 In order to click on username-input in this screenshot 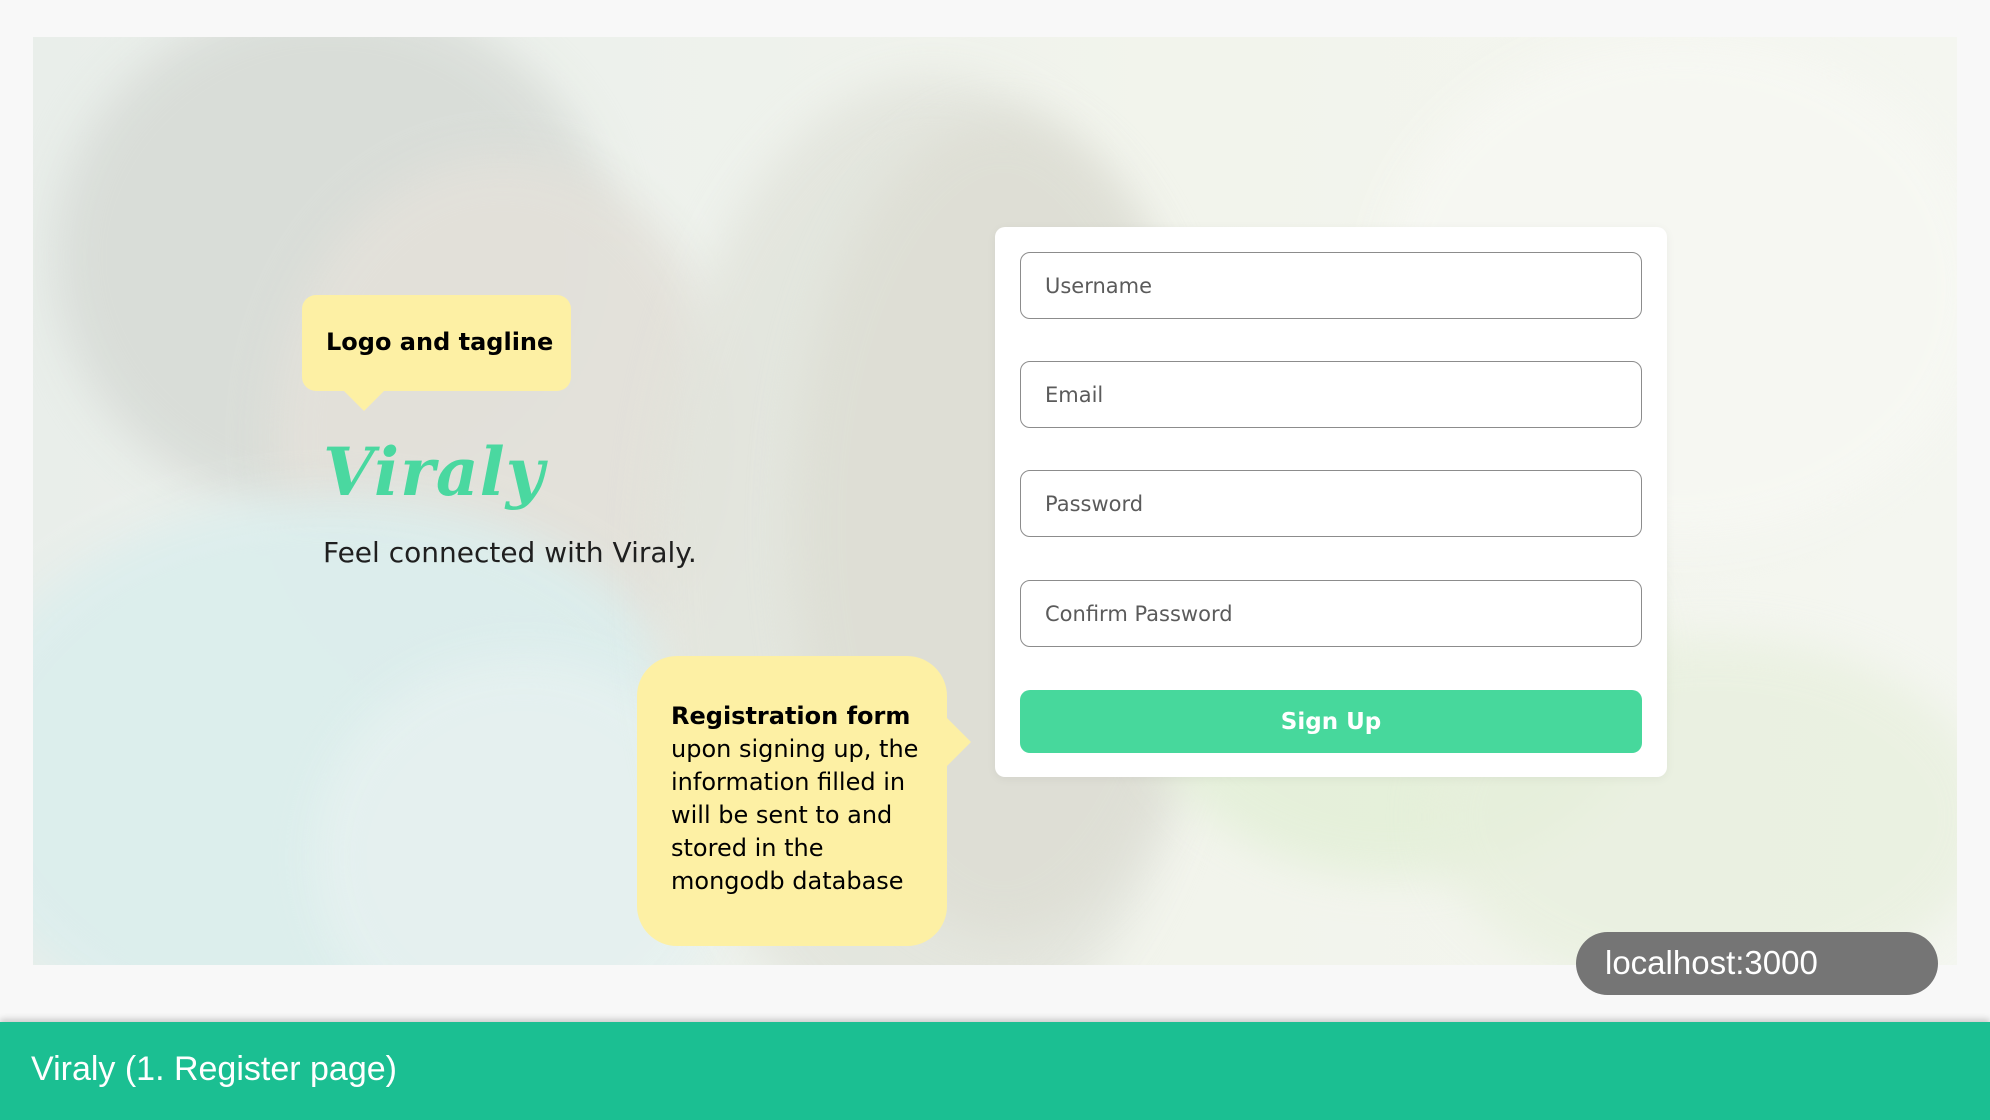, I will do `click(1331, 285)`.